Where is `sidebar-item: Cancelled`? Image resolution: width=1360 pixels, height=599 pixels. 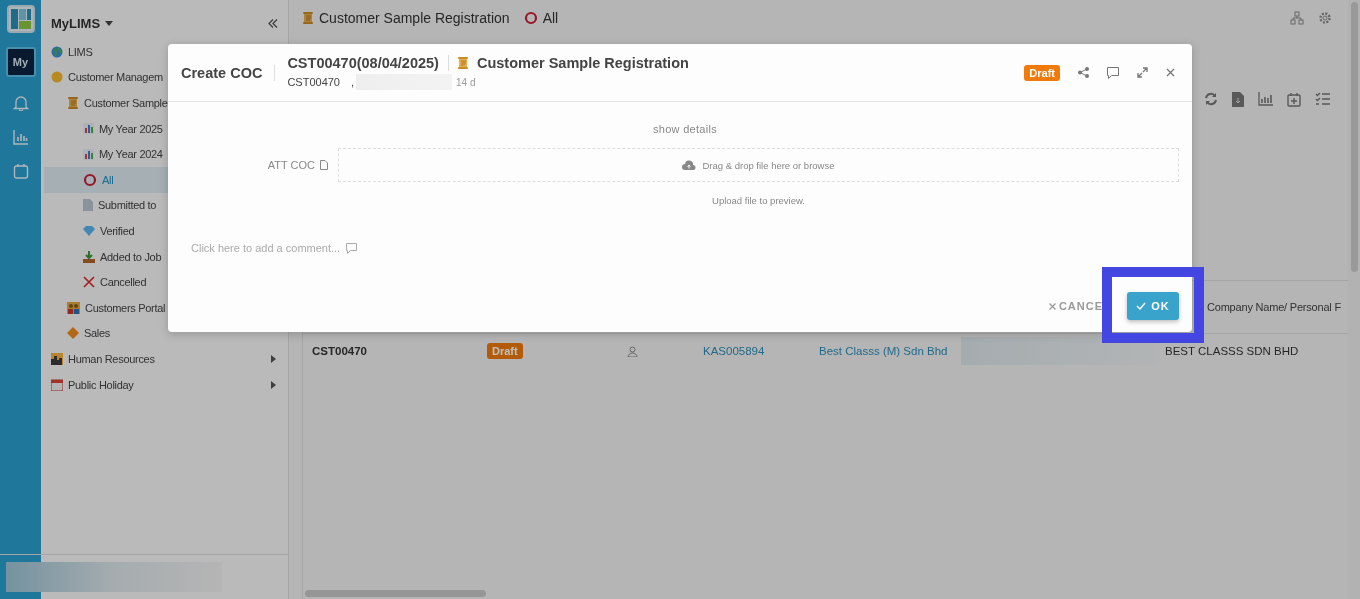
sidebar-item: Cancelled is located at coordinates (166, 282).